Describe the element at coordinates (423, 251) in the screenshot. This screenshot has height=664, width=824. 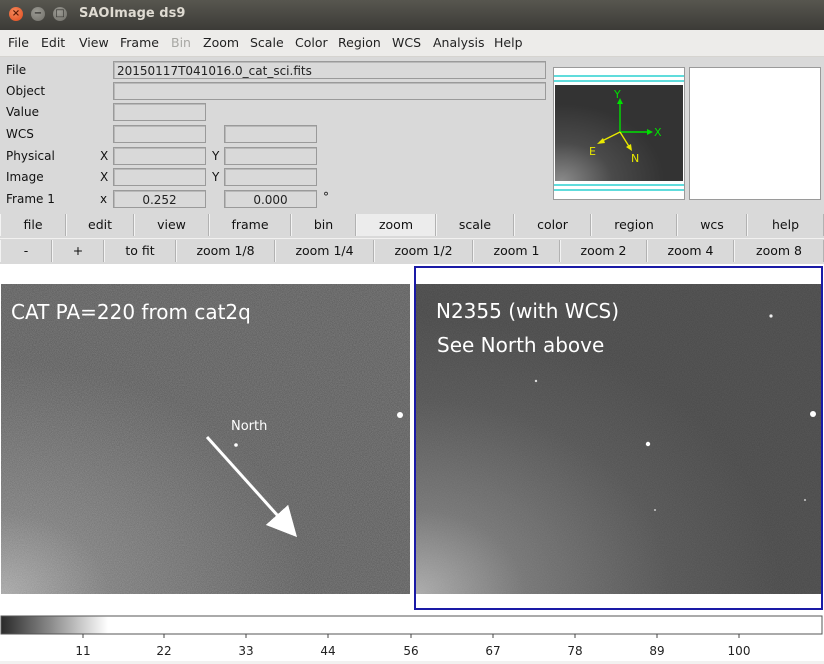
I see `button-zoom-1-2: zoom 1/2` at that location.